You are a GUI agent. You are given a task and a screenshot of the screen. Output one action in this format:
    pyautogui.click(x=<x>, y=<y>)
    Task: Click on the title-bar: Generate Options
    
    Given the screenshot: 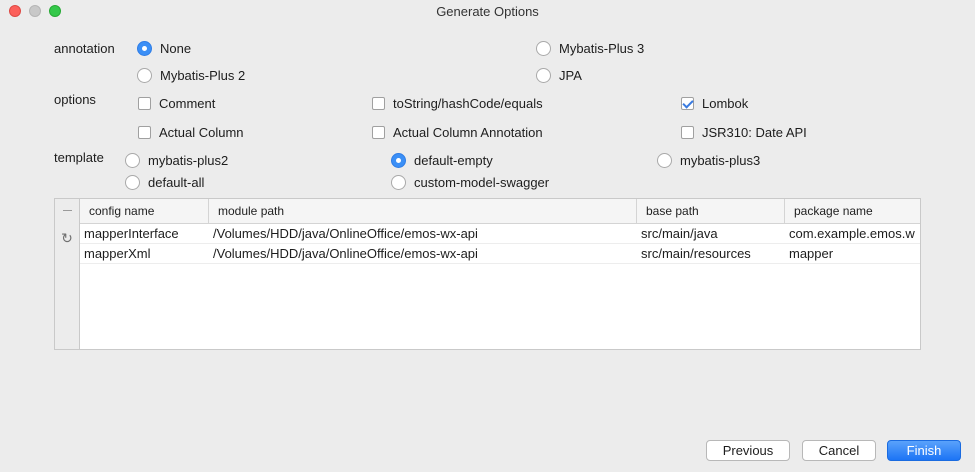 What is the action you would take?
    pyautogui.click(x=487, y=11)
    